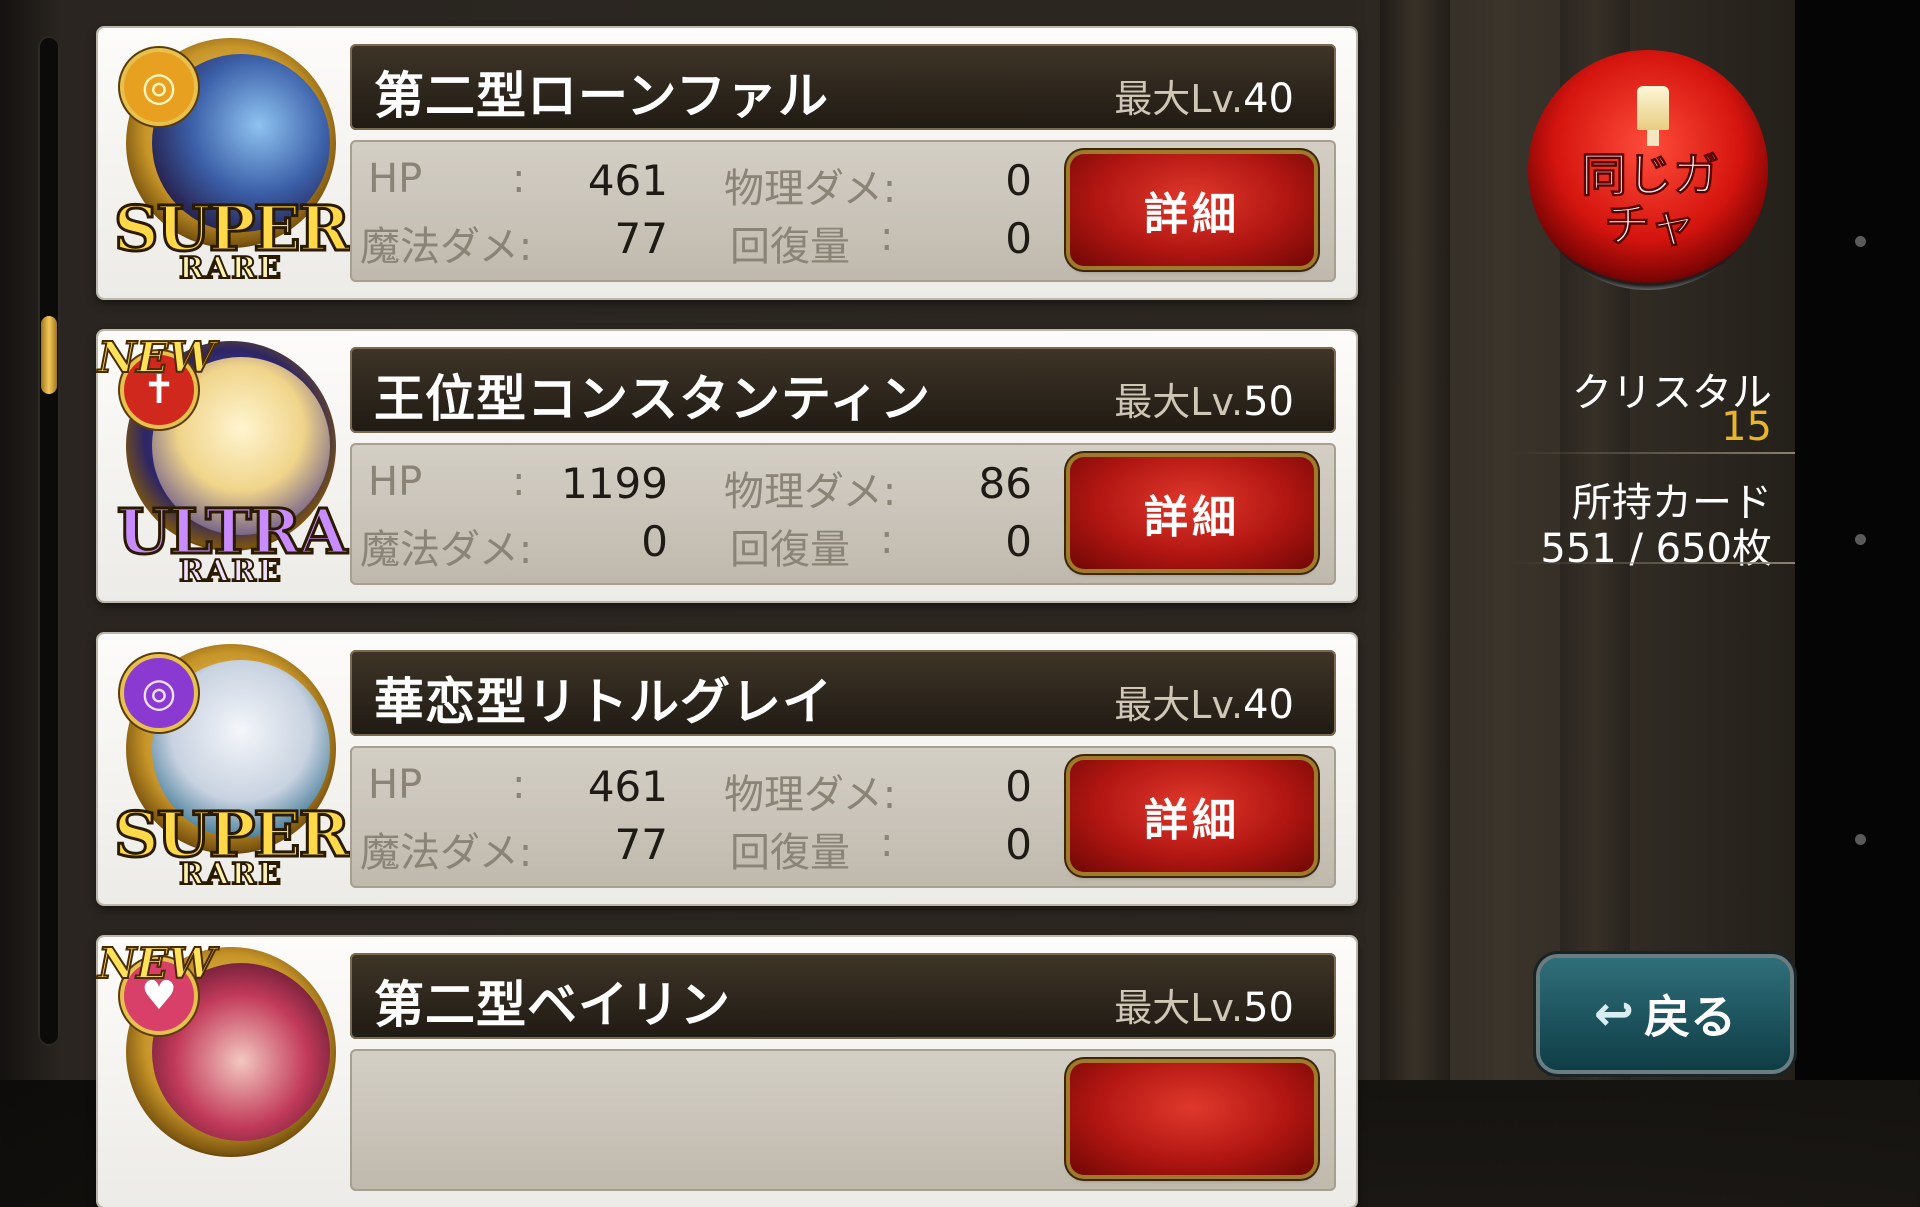 The image size is (1920, 1207). I want to click on return-arrow-icon: ↩, so click(1614, 1014).